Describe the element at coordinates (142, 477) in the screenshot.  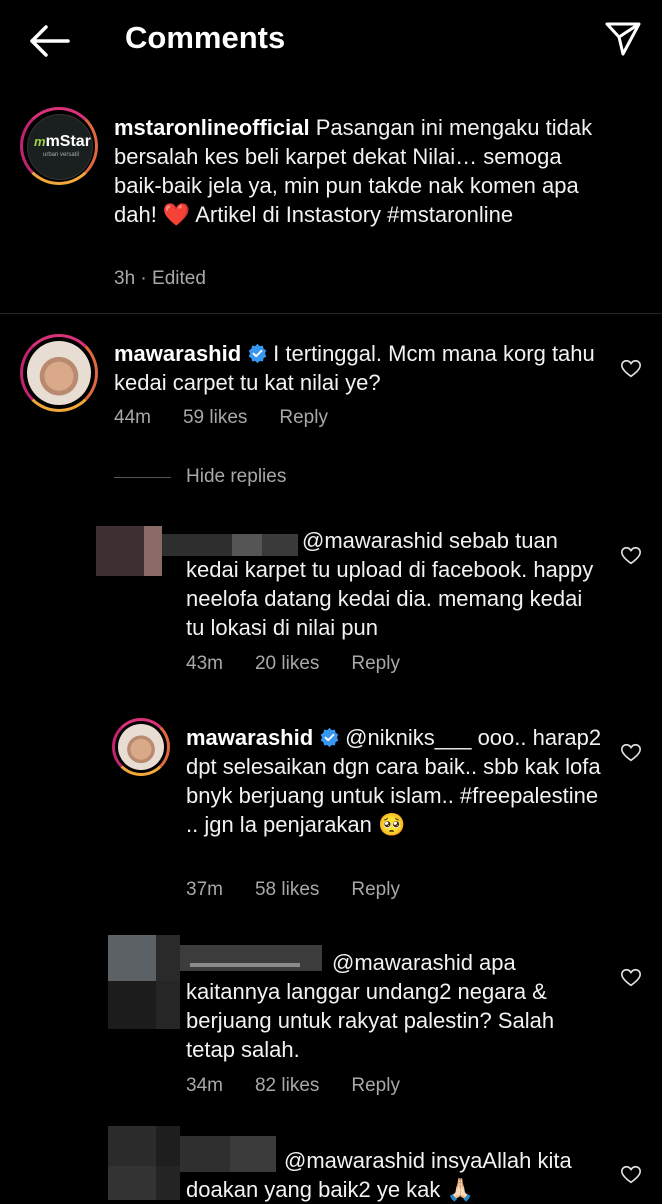
I see `hide-replies-line` at that location.